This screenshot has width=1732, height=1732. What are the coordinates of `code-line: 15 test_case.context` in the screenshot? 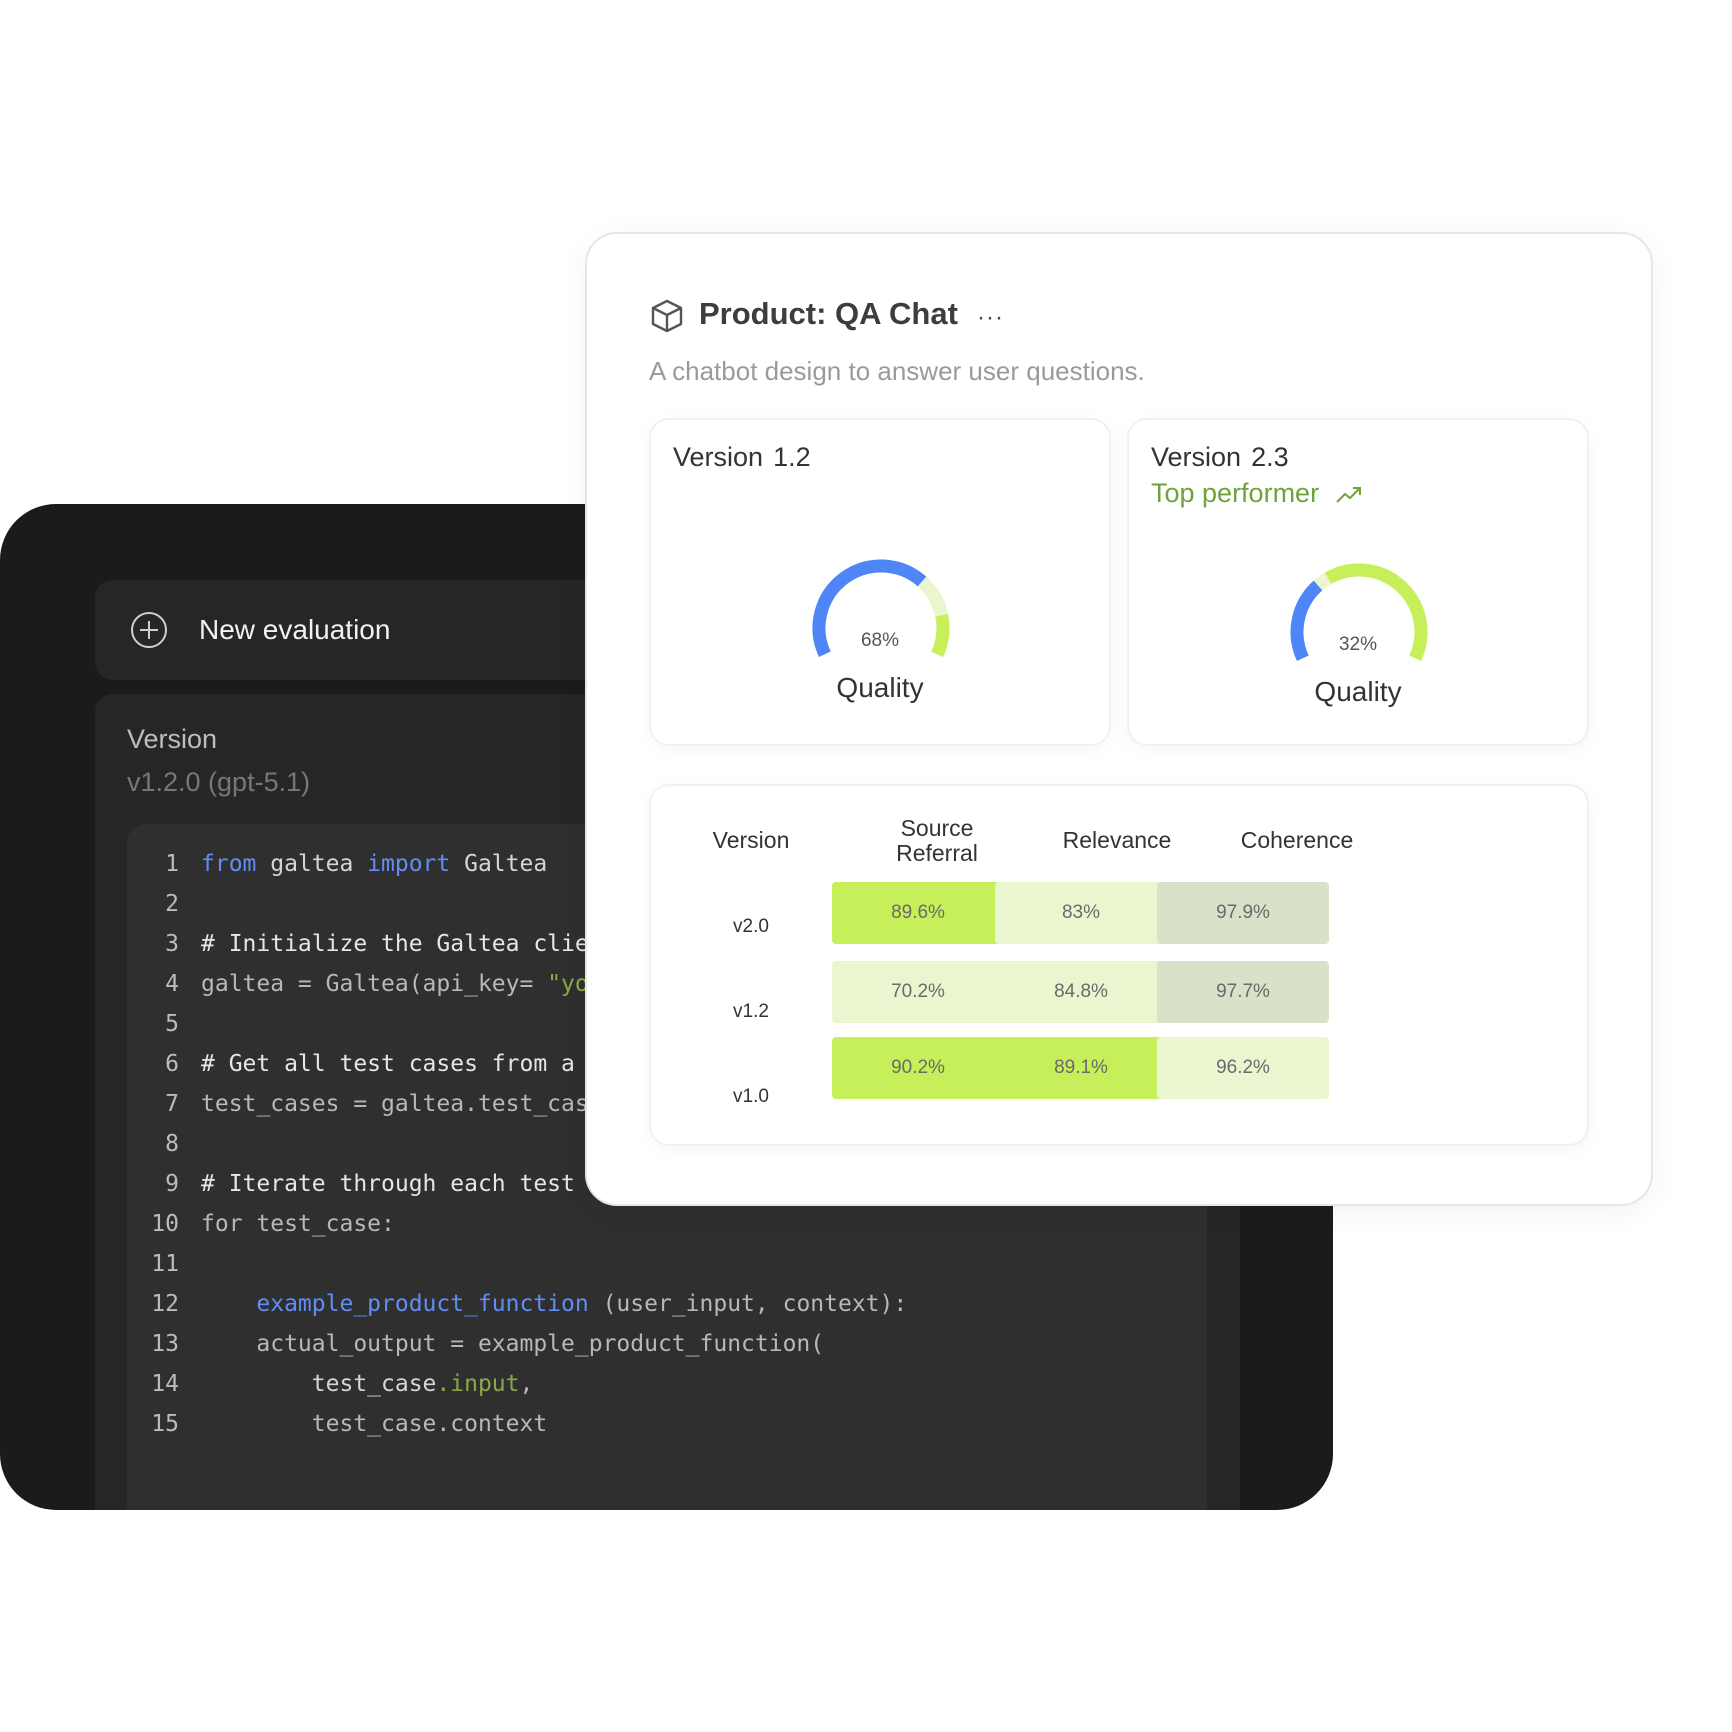 It's located at (337, 1424).